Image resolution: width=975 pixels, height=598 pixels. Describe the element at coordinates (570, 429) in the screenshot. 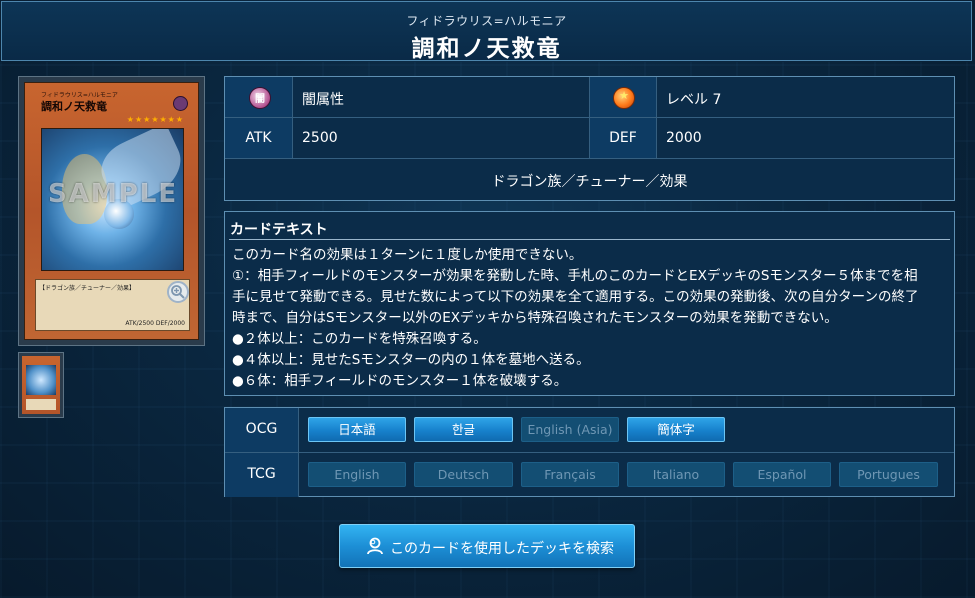

I see `lang-button-english-asia: English (Asia)` at that location.